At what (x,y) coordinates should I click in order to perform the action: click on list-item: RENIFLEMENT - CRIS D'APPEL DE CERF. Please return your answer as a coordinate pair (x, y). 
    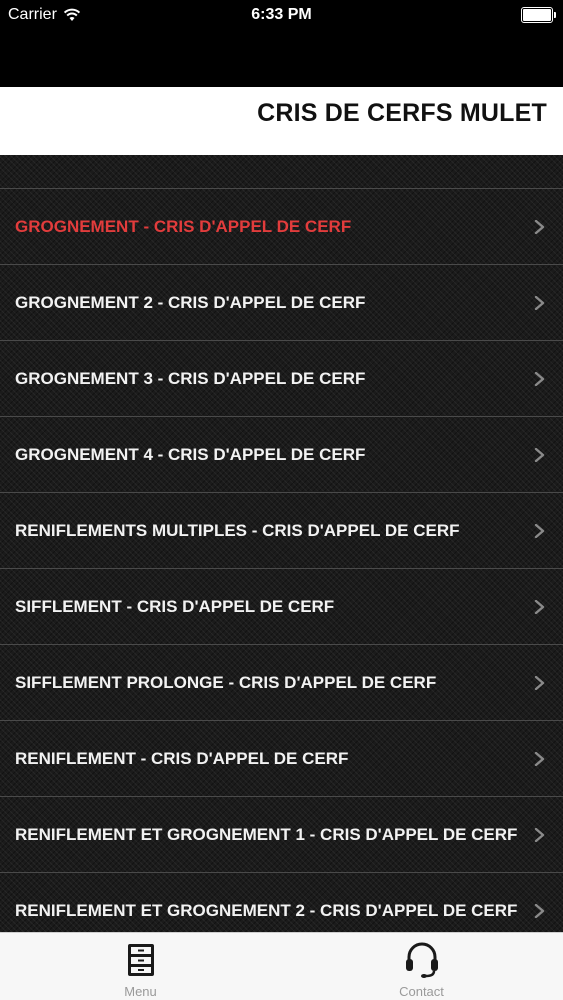
    Looking at the image, I should click on (281, 759).